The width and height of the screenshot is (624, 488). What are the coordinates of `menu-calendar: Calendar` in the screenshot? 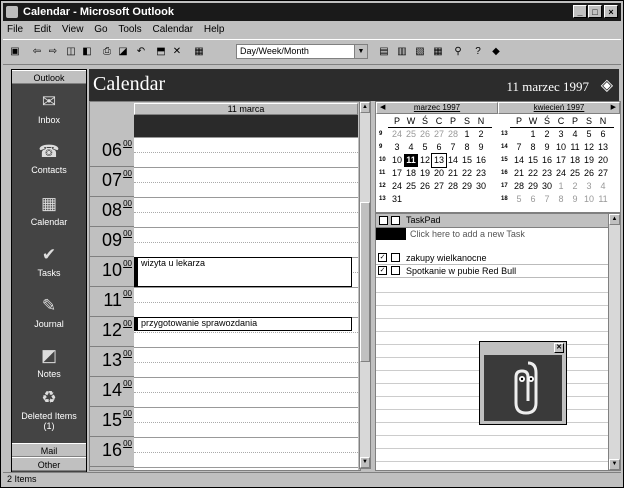 It's located at (172, 28).